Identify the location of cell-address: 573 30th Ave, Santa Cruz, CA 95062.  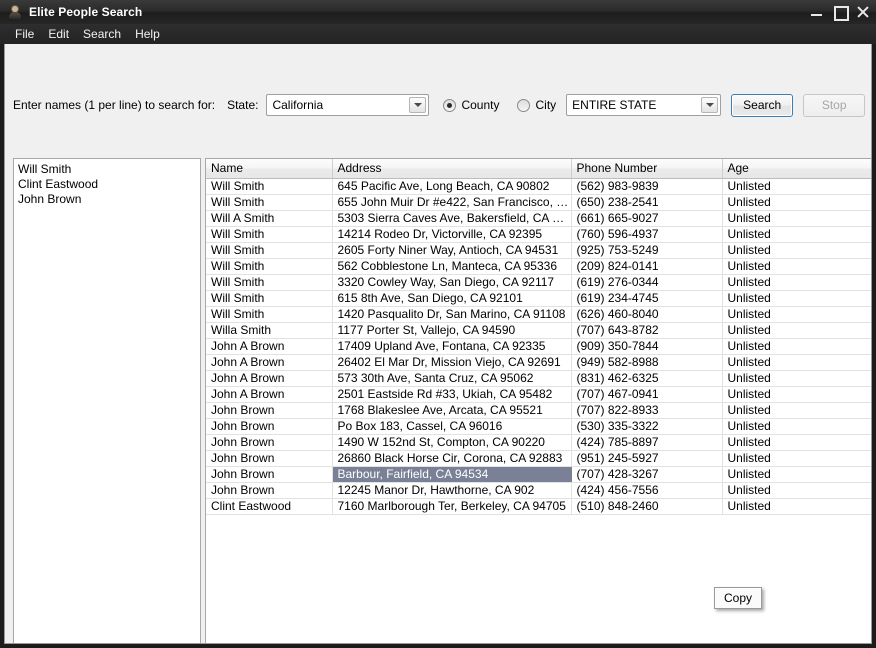
(452, 378).